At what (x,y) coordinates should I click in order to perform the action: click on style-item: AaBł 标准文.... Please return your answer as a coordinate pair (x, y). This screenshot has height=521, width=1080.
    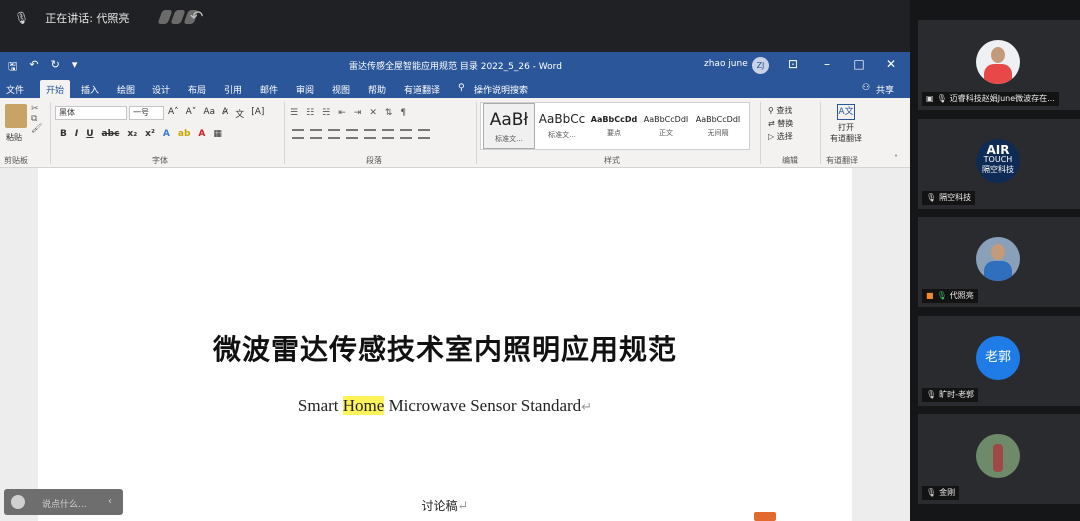
    Looking at the image, I should click on (509, 126).